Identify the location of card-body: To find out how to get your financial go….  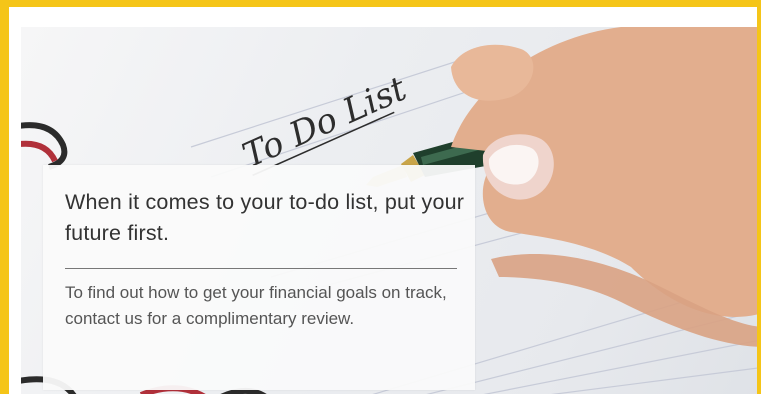
(256, 305).